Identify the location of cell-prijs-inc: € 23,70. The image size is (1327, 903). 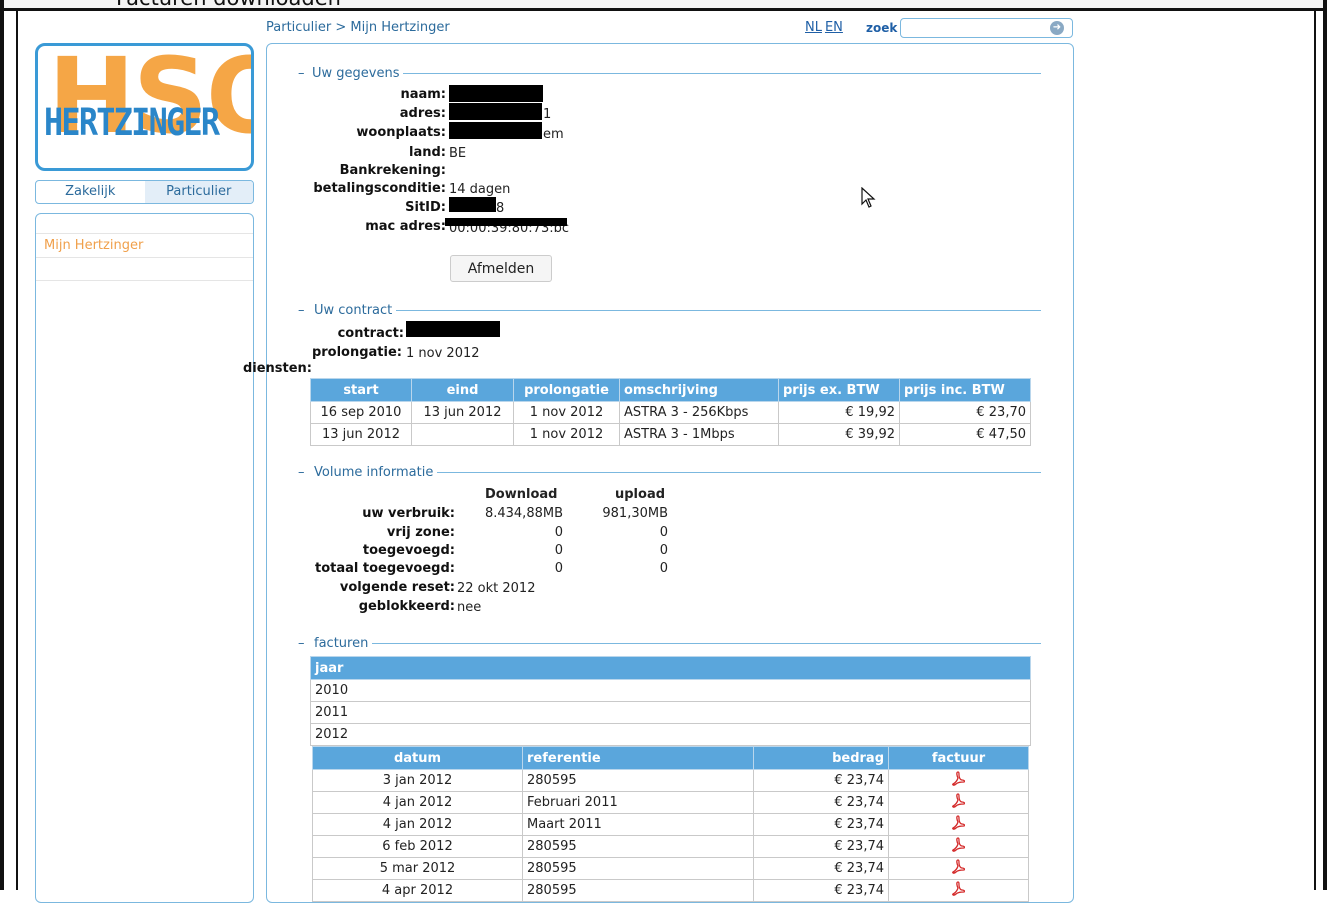
(965, 412).